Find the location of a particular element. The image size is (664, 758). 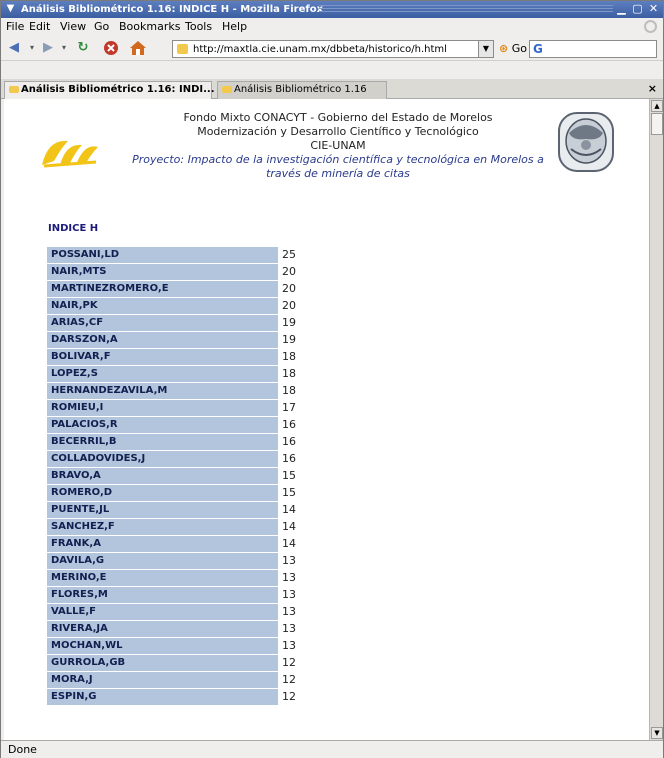

author-name: MOCHAN,WL is located at coordinates (162, 646).